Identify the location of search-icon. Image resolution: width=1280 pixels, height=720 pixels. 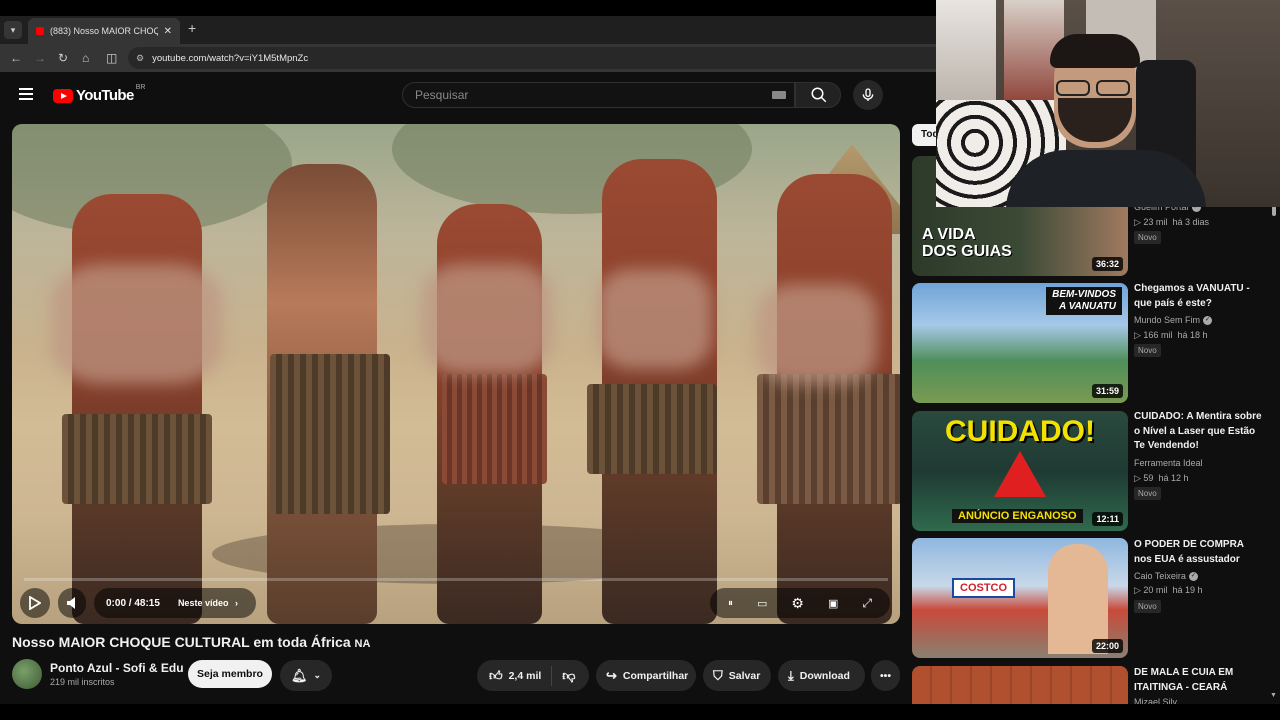
(819, 95).